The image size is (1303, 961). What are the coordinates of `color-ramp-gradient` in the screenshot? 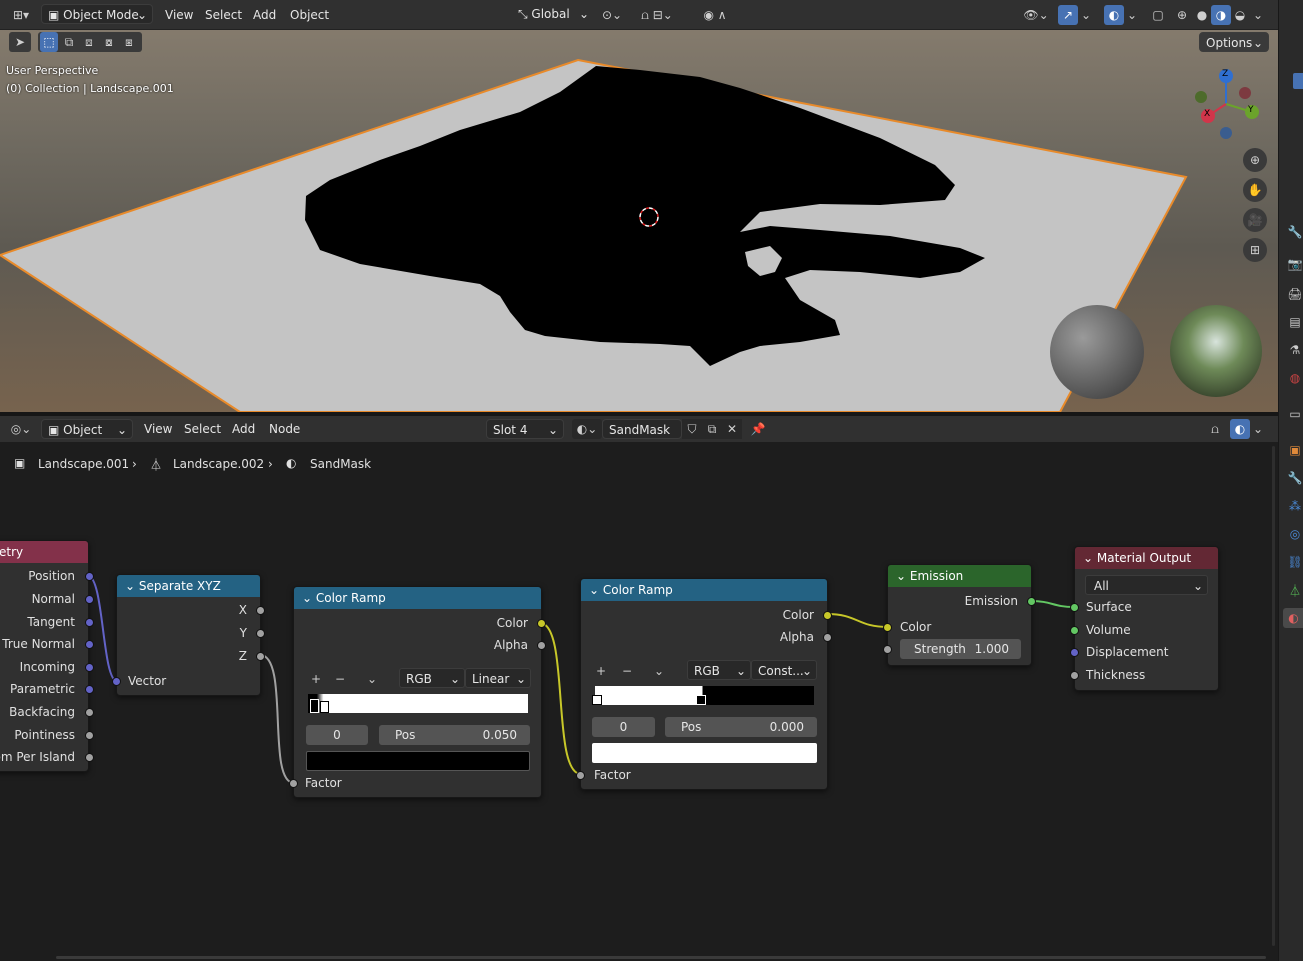 It's located at (418, 703).